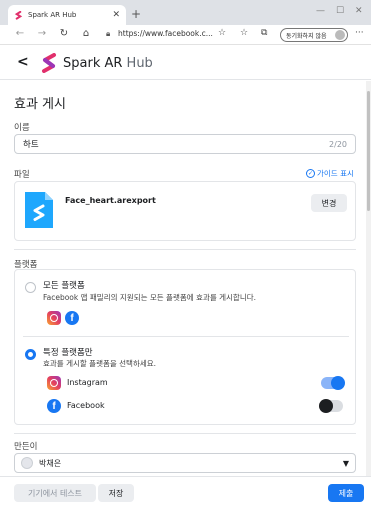  What do you see at coordinates (264, 33) in the screenshot?
I see `collections-icon: ⧉` at bounding box center [264, 33].